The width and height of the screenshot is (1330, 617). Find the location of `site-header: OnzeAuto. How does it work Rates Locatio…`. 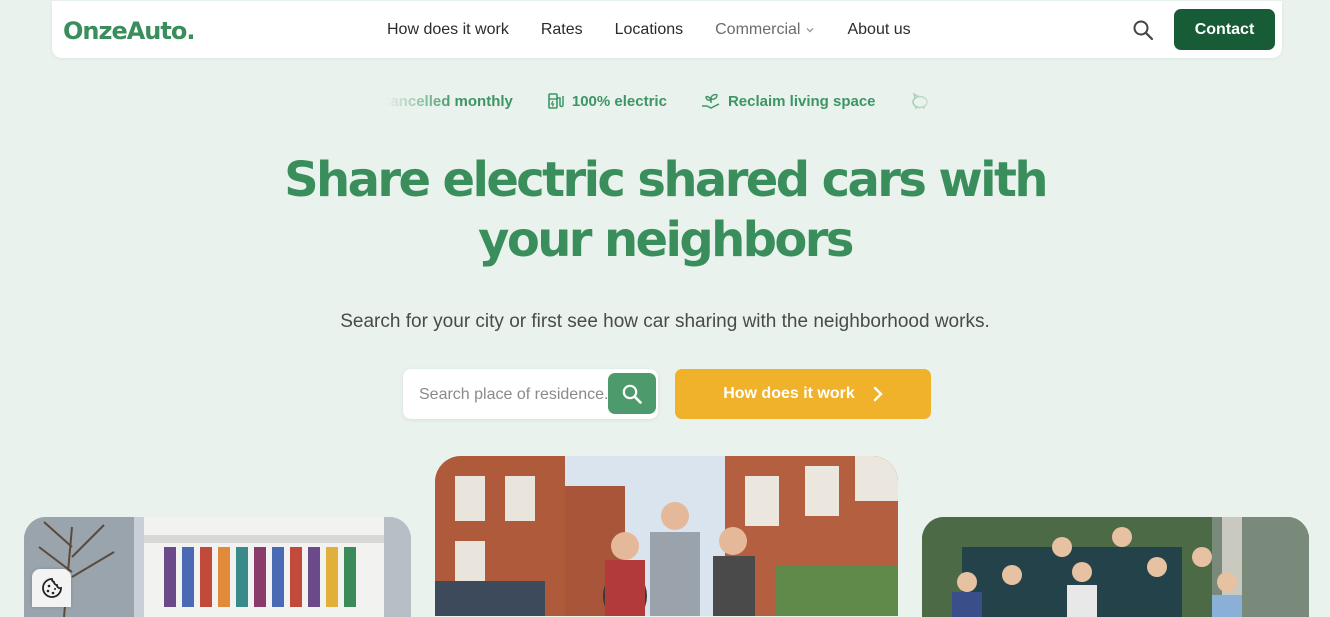

site-header: OnzeAuto. How does it work Rates Locatio… is located at coordinates (667, 29).